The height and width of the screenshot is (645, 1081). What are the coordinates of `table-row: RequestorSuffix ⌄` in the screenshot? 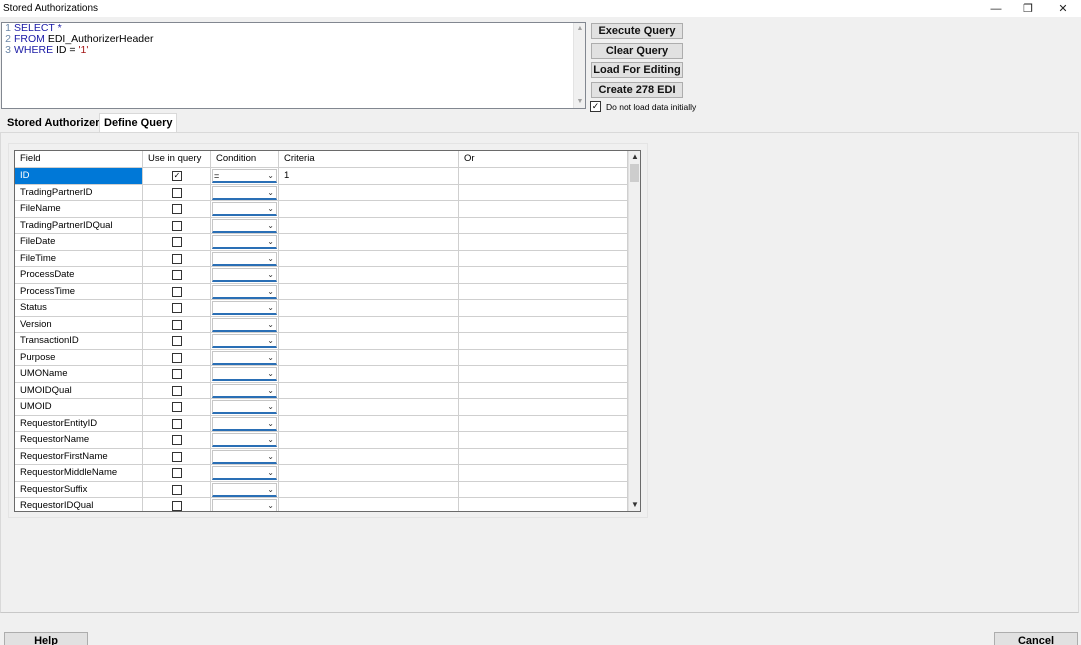 It's located at (321, 489).